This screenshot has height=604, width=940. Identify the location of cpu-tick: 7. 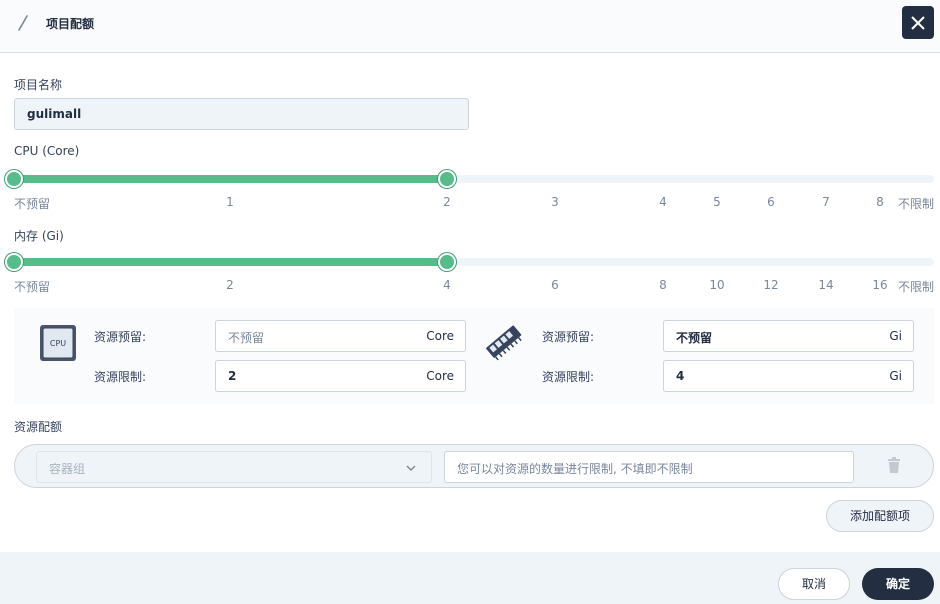
(826, 202).